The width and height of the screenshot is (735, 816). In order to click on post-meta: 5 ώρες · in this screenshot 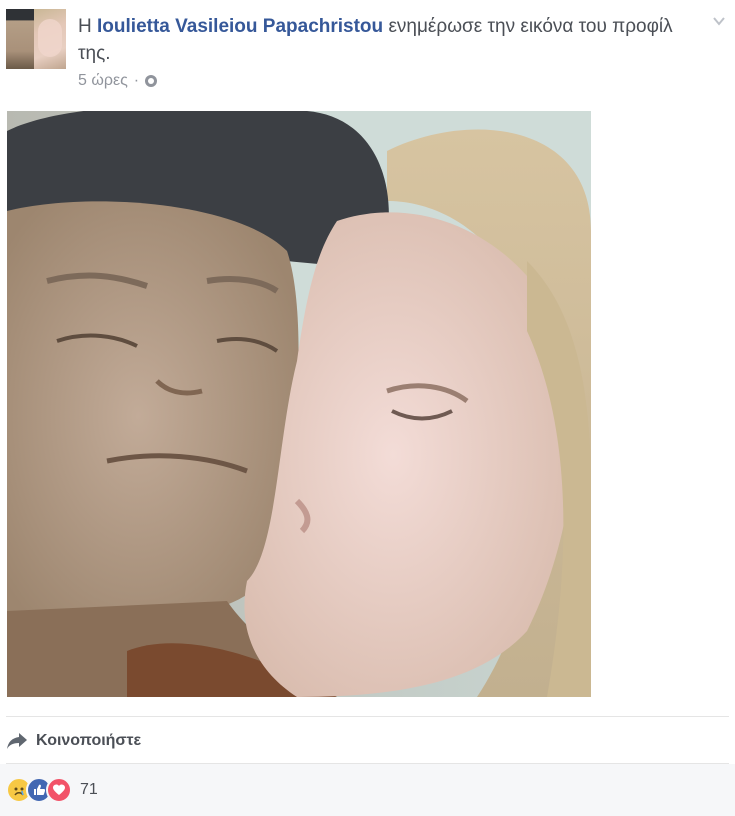, I will do `click(118, 81)`.